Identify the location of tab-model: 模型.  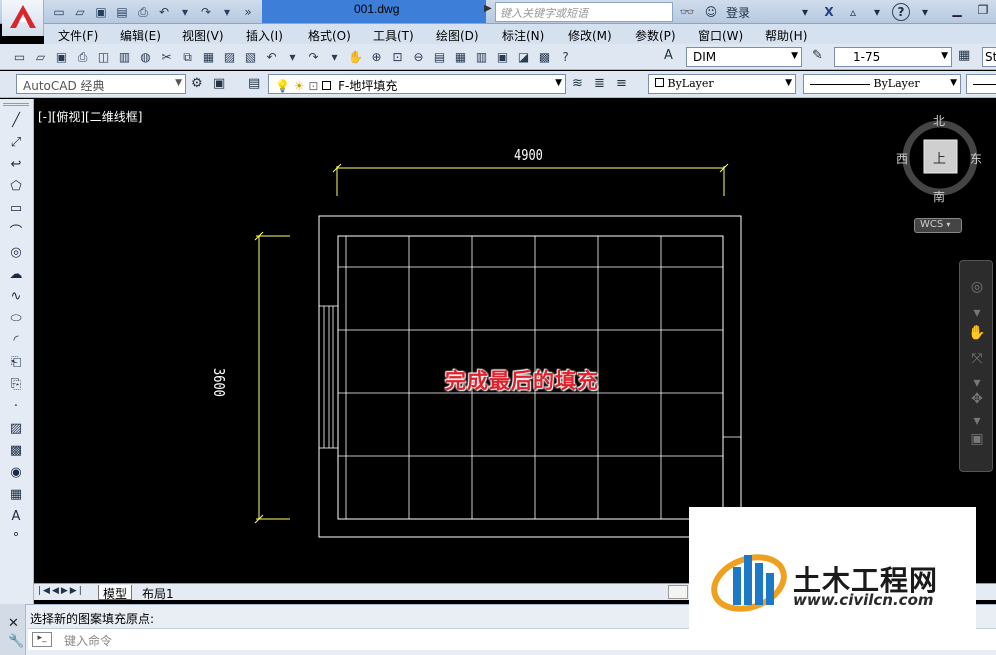
(115, 593).